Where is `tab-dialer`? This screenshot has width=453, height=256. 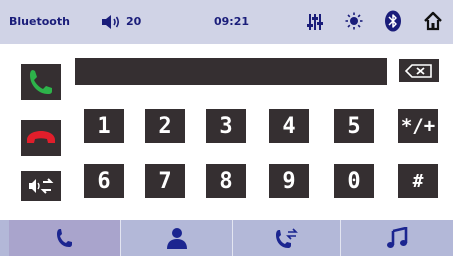 tab-dialer is located at coordinates (64, 238).